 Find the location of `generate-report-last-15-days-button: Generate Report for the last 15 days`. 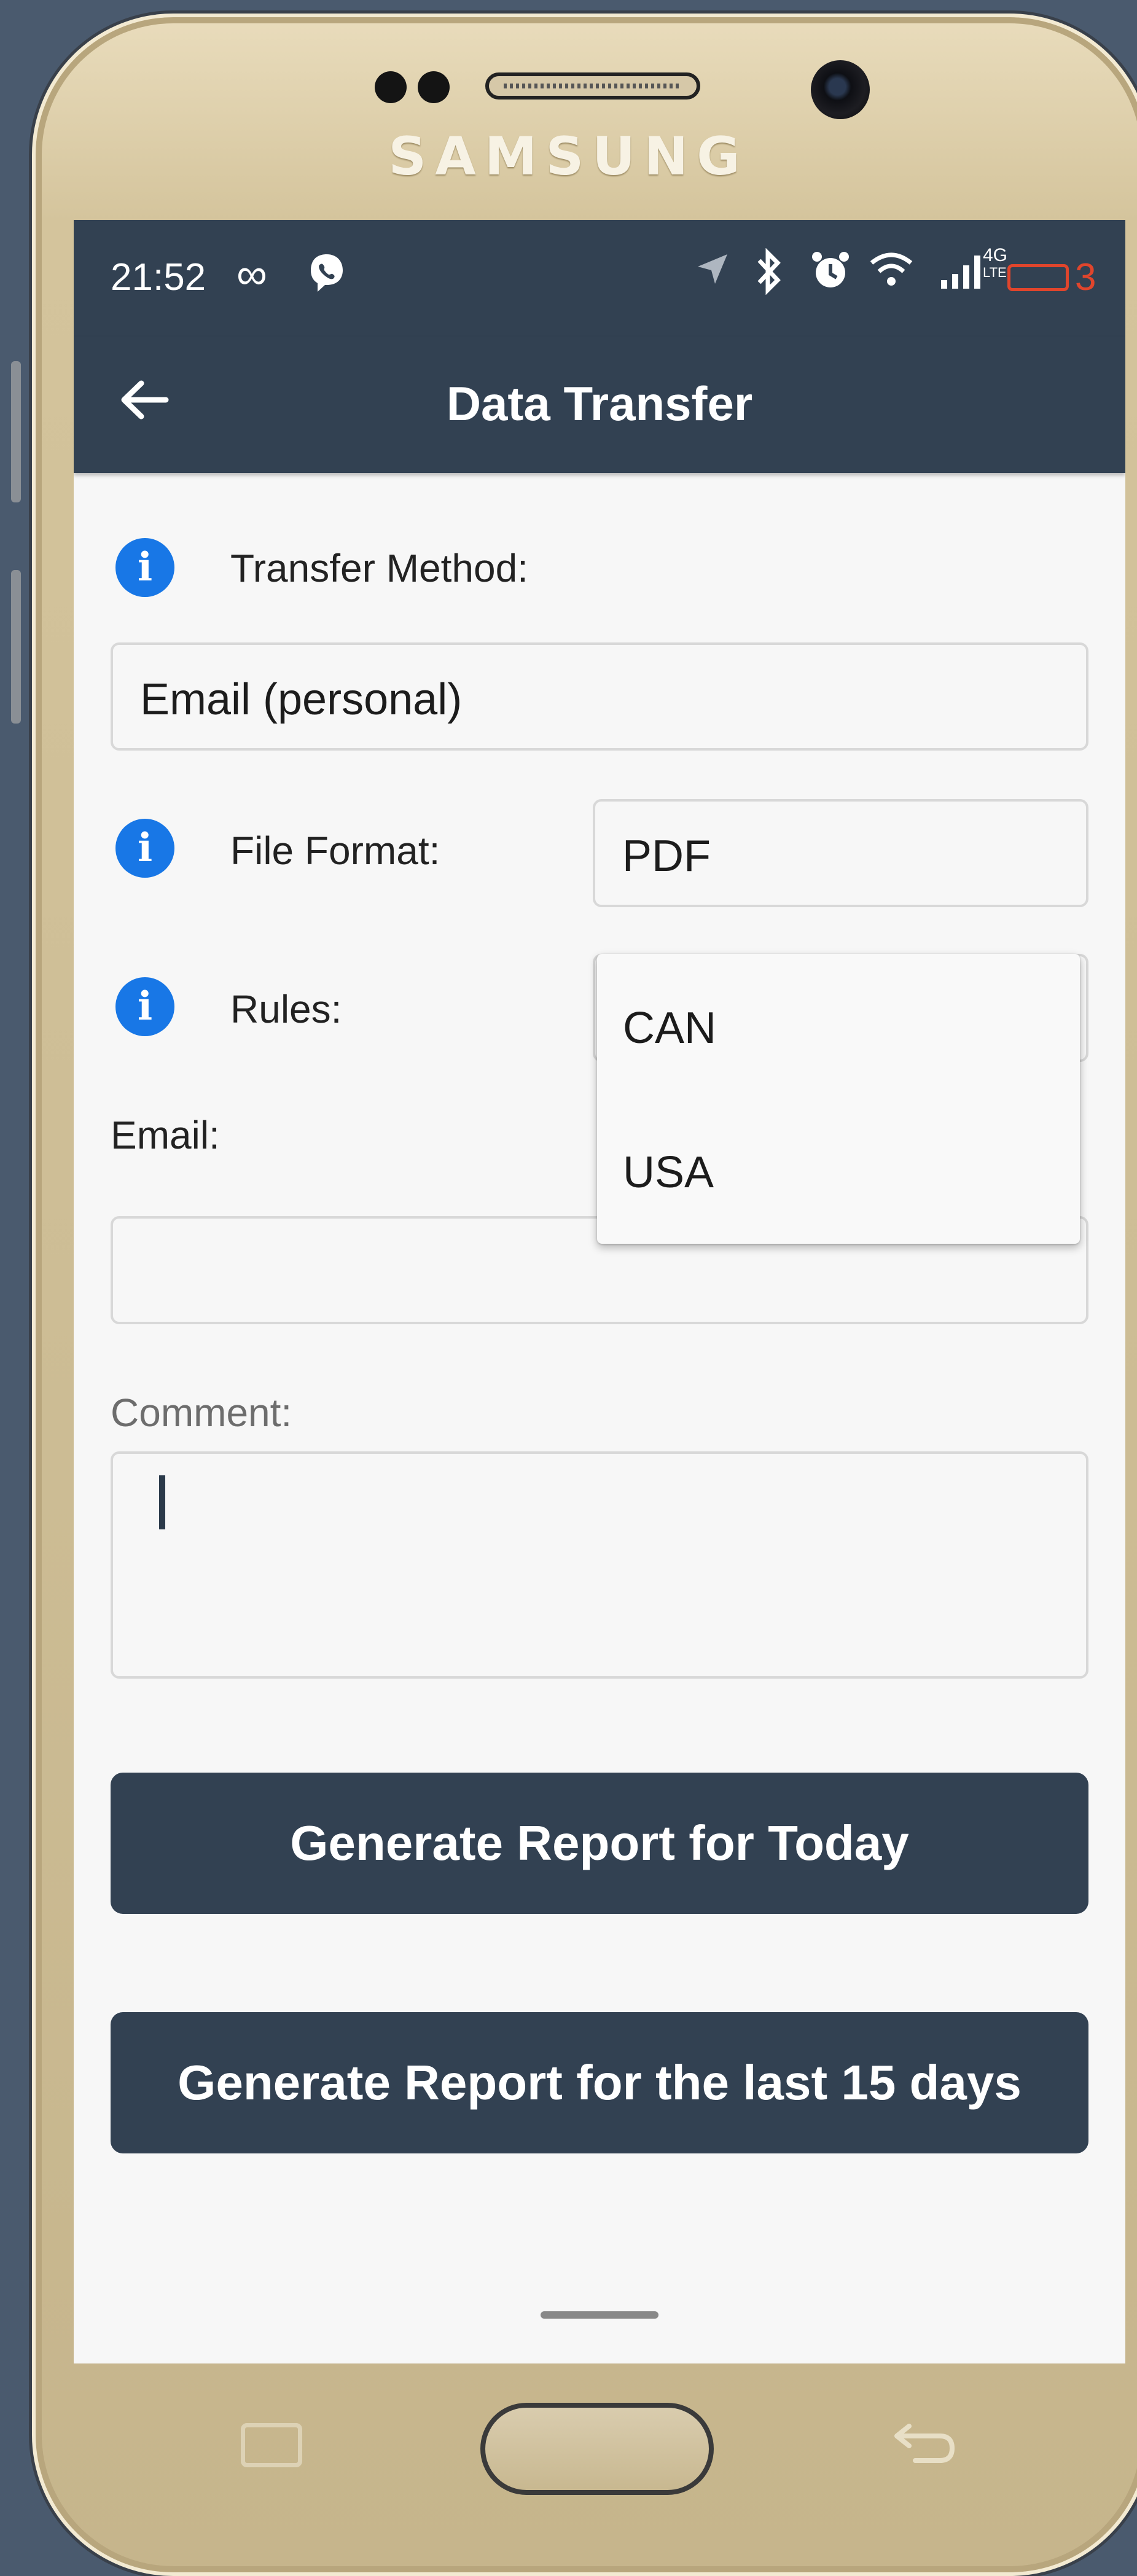

generate-report-last-15-days-button: Generate Report for the last 15 days is located at coordinates (599, 2082).